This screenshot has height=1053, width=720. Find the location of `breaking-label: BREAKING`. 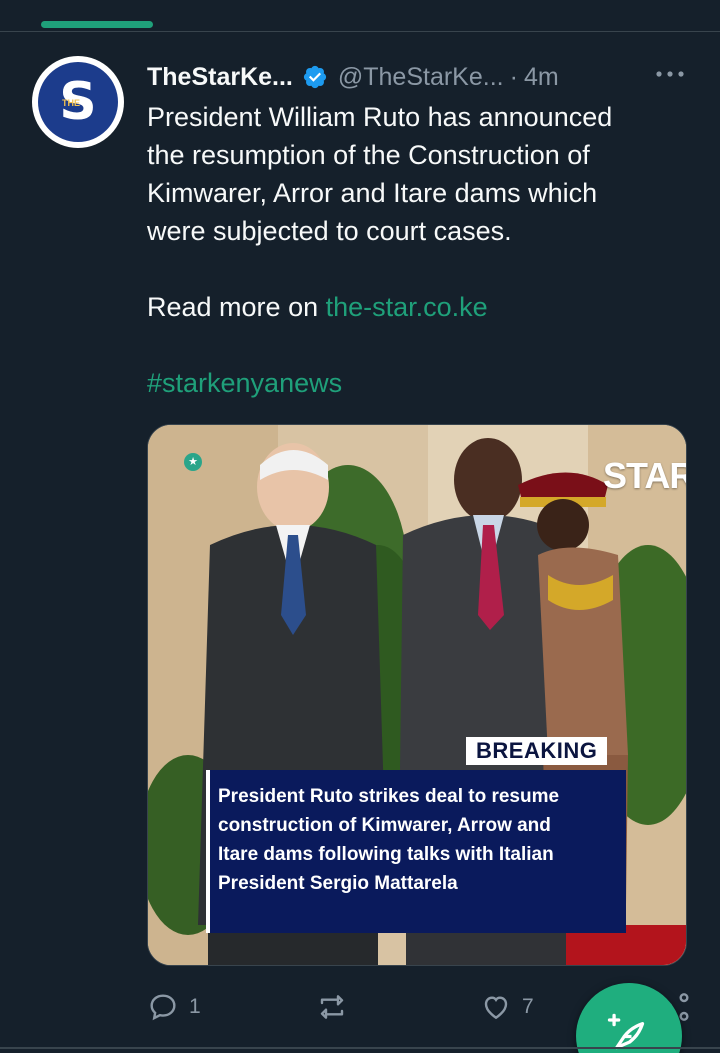

breaking-label: BREAKING is located at coordinates (537, 751).